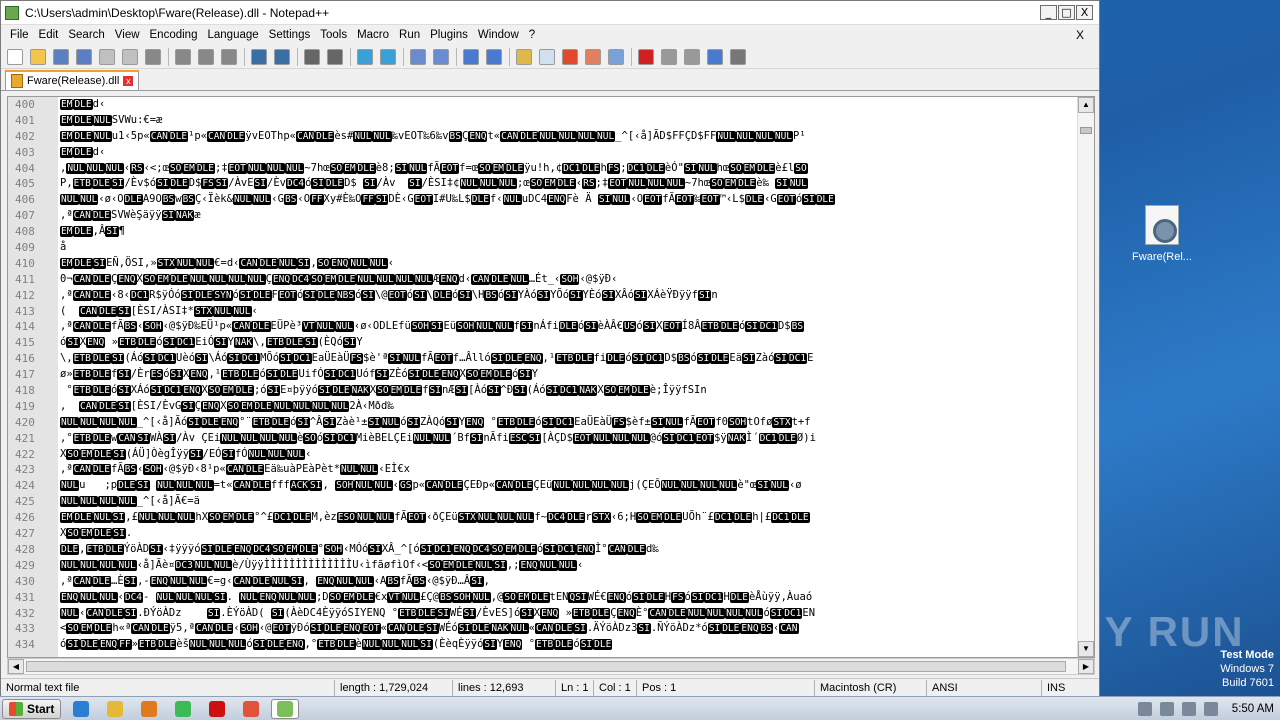 This screenshot has height=720, width=1280. I want to click on tray-flag-icon, so click(1210, 708).